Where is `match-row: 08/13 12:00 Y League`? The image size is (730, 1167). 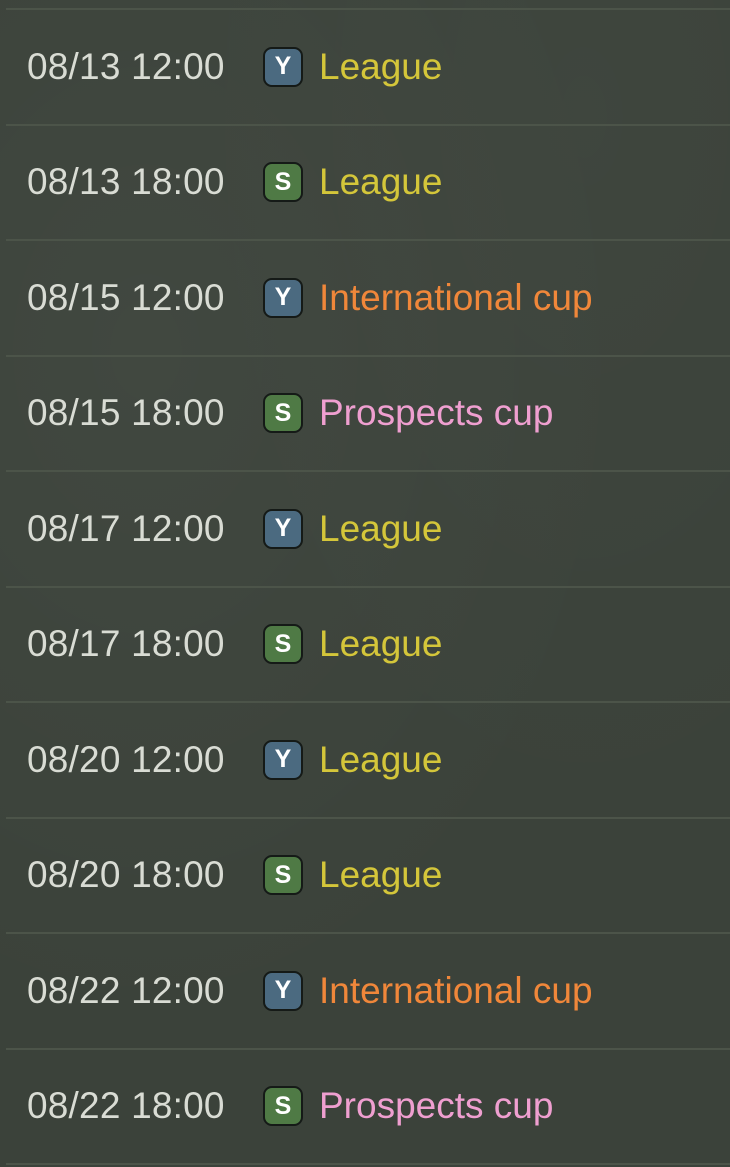 match-row: 08/13 12:00 Y League is located at coordinates (368, 68).